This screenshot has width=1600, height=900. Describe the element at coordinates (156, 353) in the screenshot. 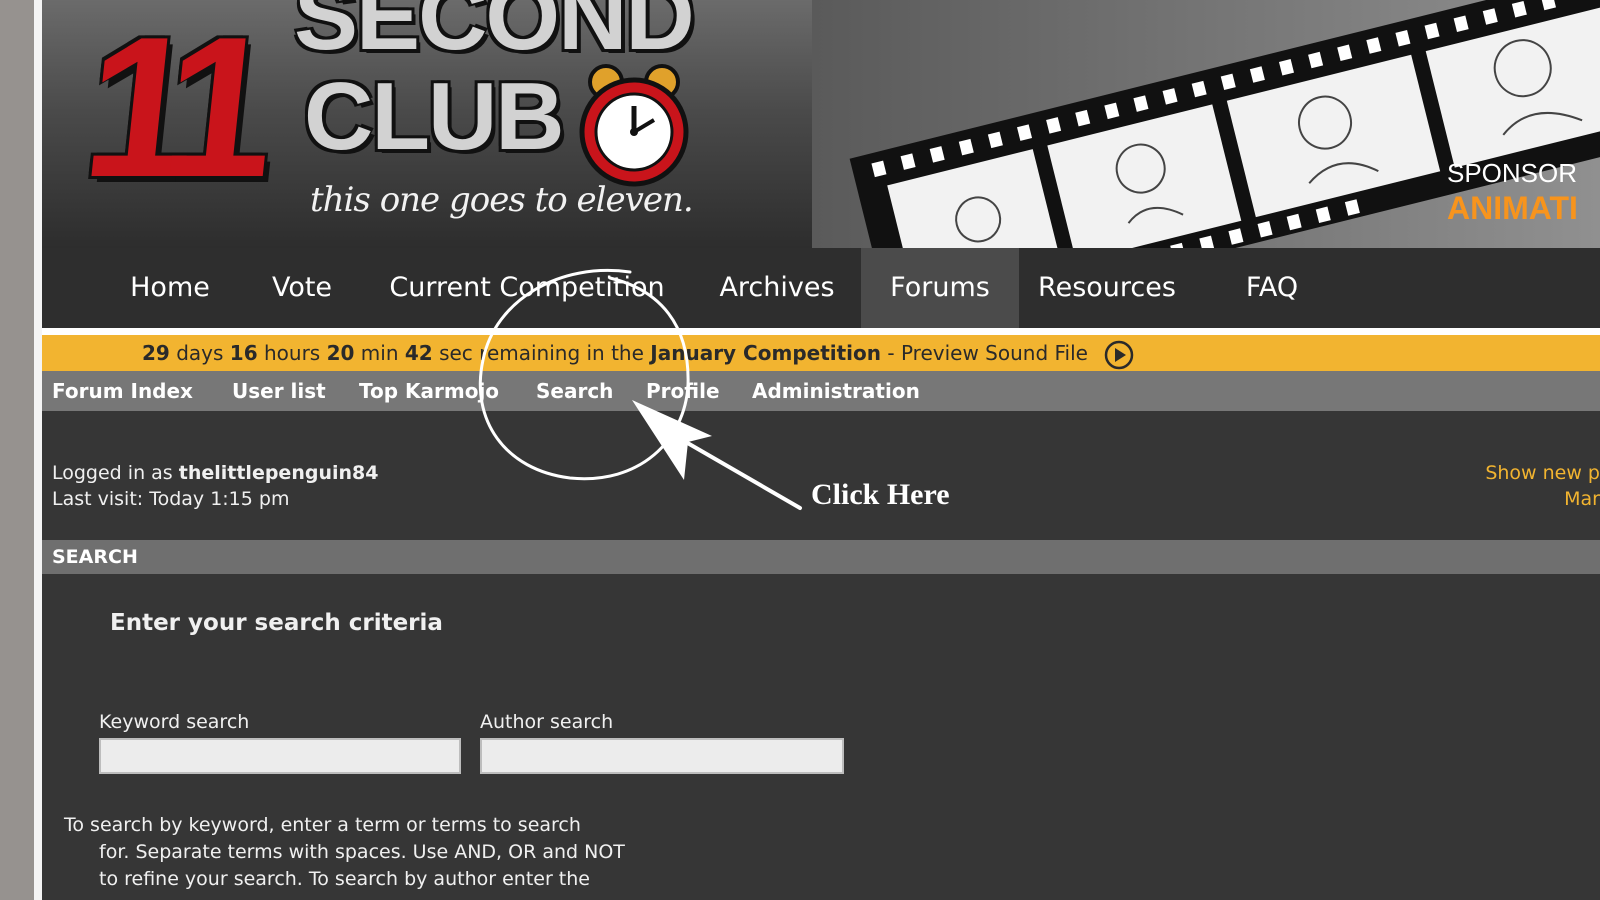

I see `countdown-days: 29` at that location.